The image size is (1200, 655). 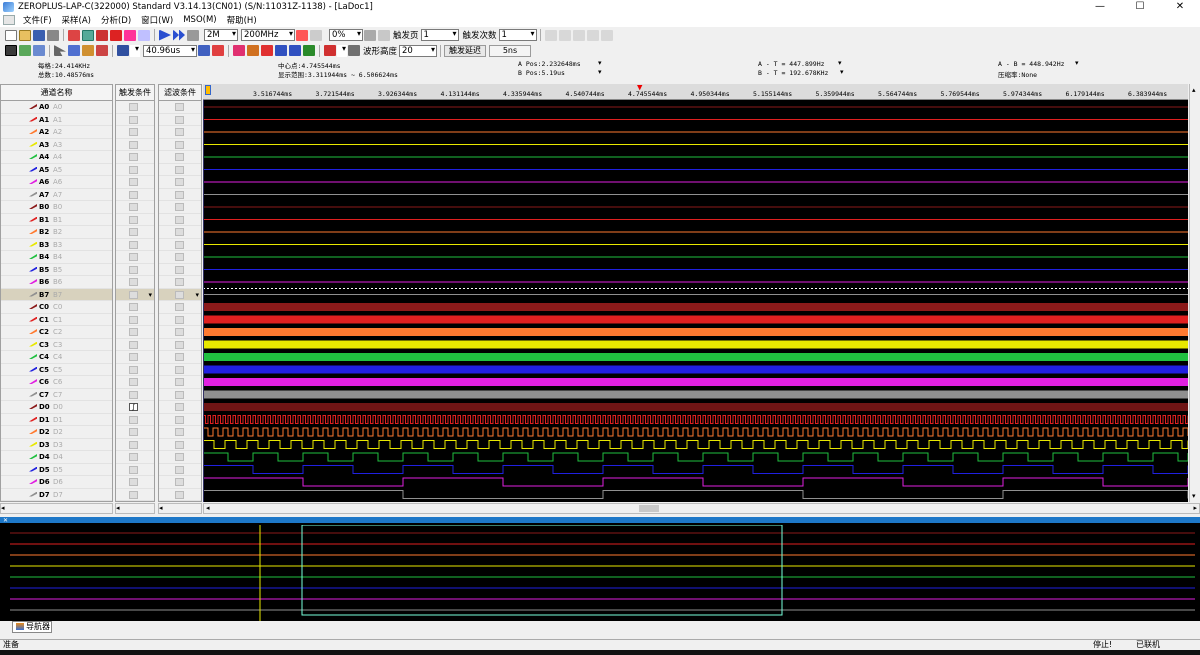 What do you see at coordinates (179, 35) in the screenshot?
I see `run-repeat-icon` at bounding box center [179, 35].